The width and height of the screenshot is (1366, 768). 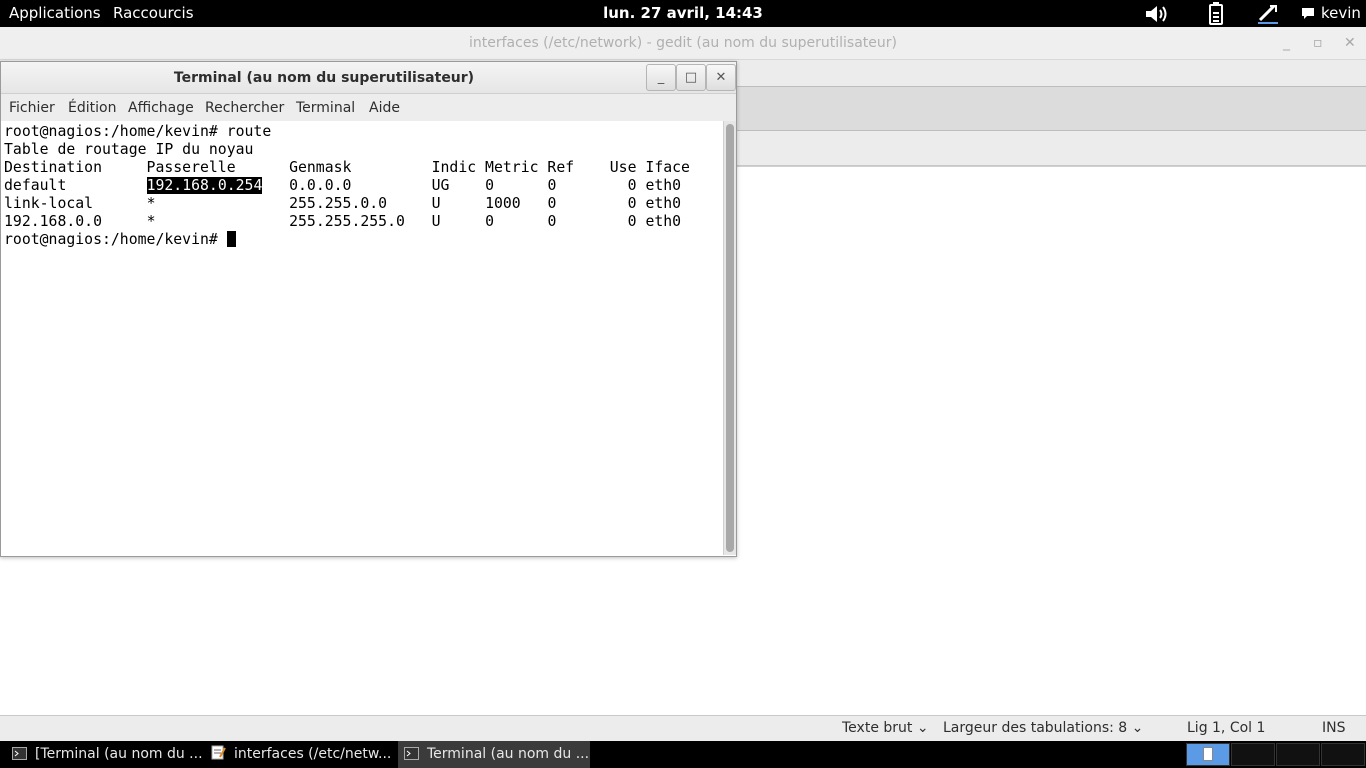 What do you see at coordinates (1334, 728) in the screenshot?
I see `insert-mode: INS` at bounding box center [1334, 728].